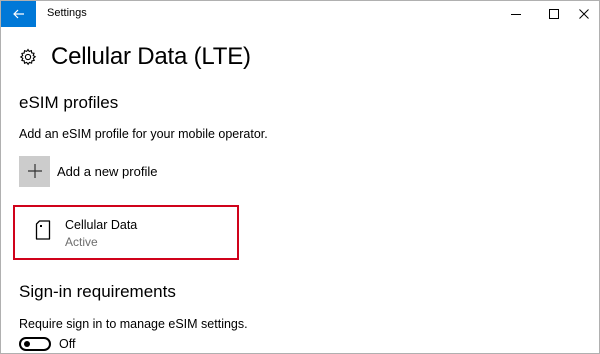 The width and height of the screenshot is (600, 354). I want to click on plus-icon, so click(34, 171).